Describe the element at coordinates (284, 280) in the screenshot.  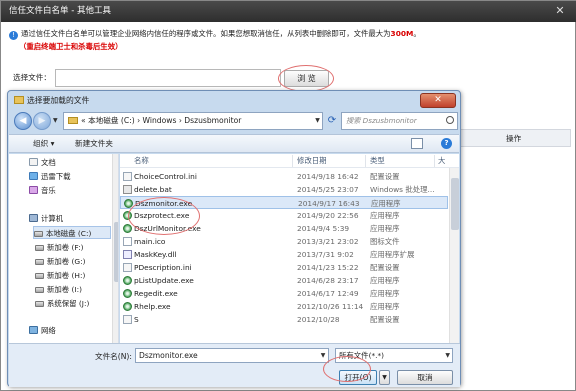
I see `file-row: pListUpdate.exe 2014/6/28 23:17 应用程序` at that location.